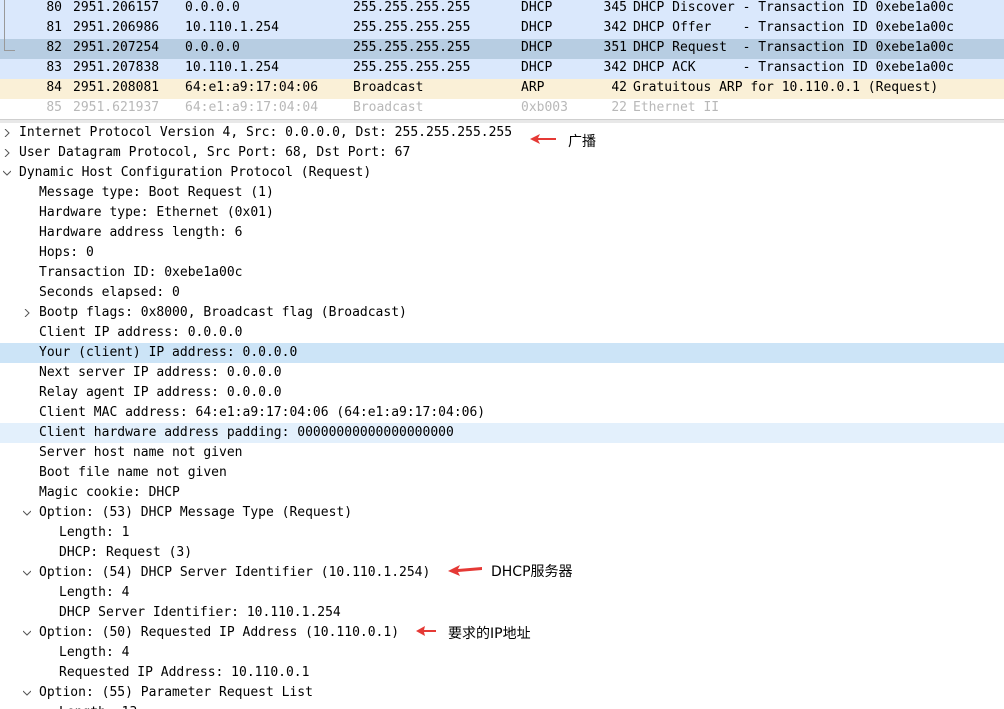 This screenshot has width=1004, height=709. What do you see at coordinates (502, 533) in the screenshot?
I see `detail-tree-item: Length: 1` at bounding box center [502, 533].